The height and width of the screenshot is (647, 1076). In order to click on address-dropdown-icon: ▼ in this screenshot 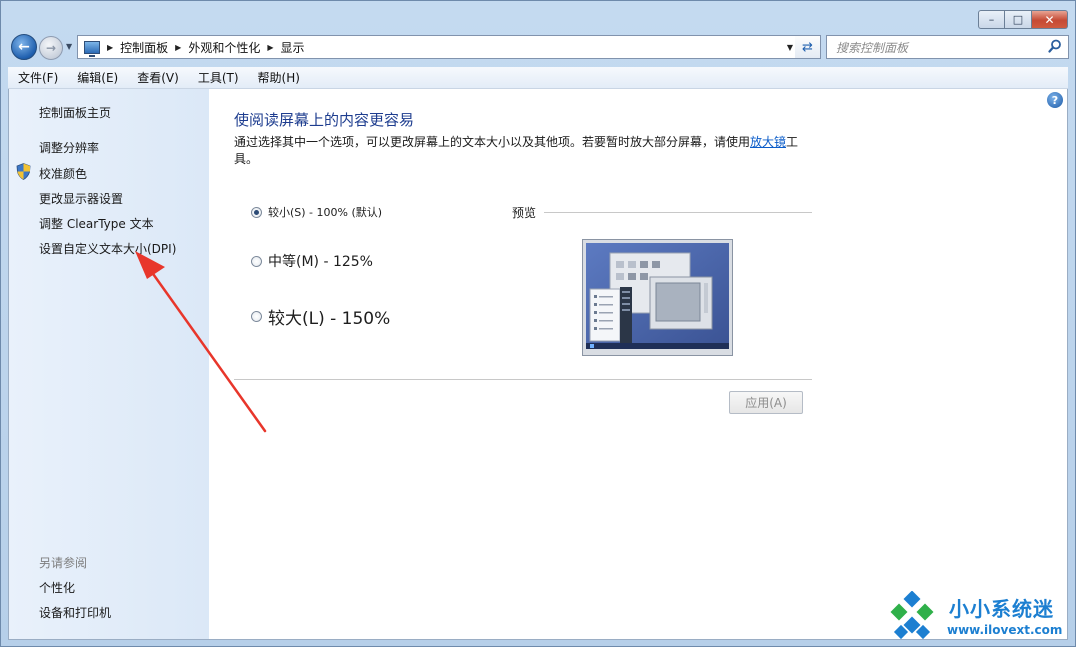, I will do `click(790, 47)`.